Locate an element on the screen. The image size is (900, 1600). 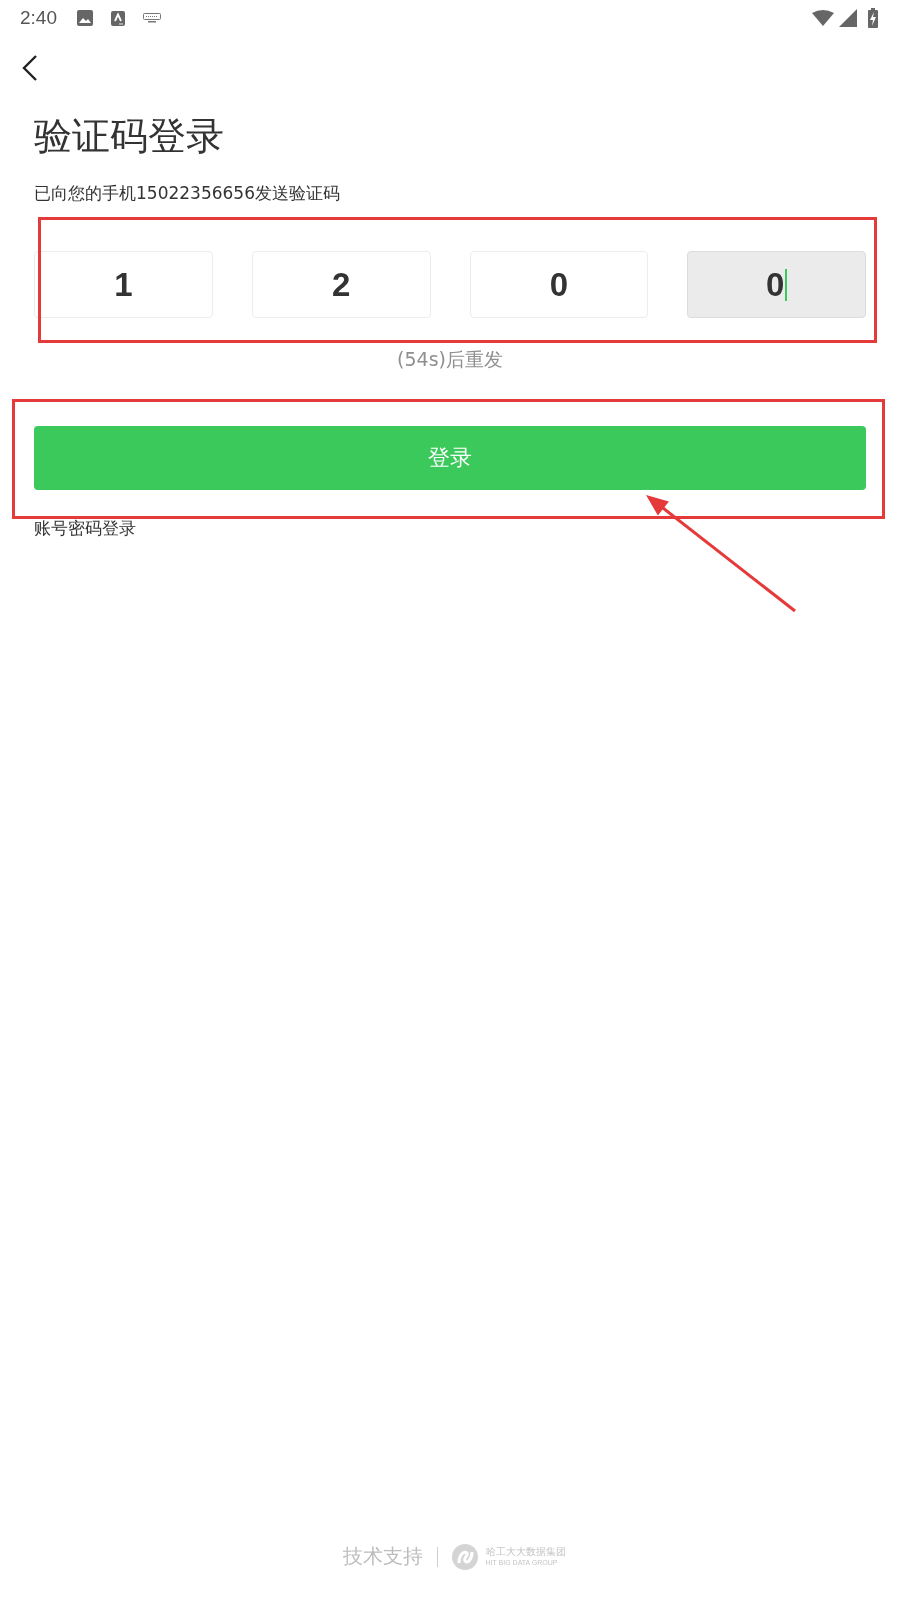
battery-charging-icon is located at coordinates (873, 18).